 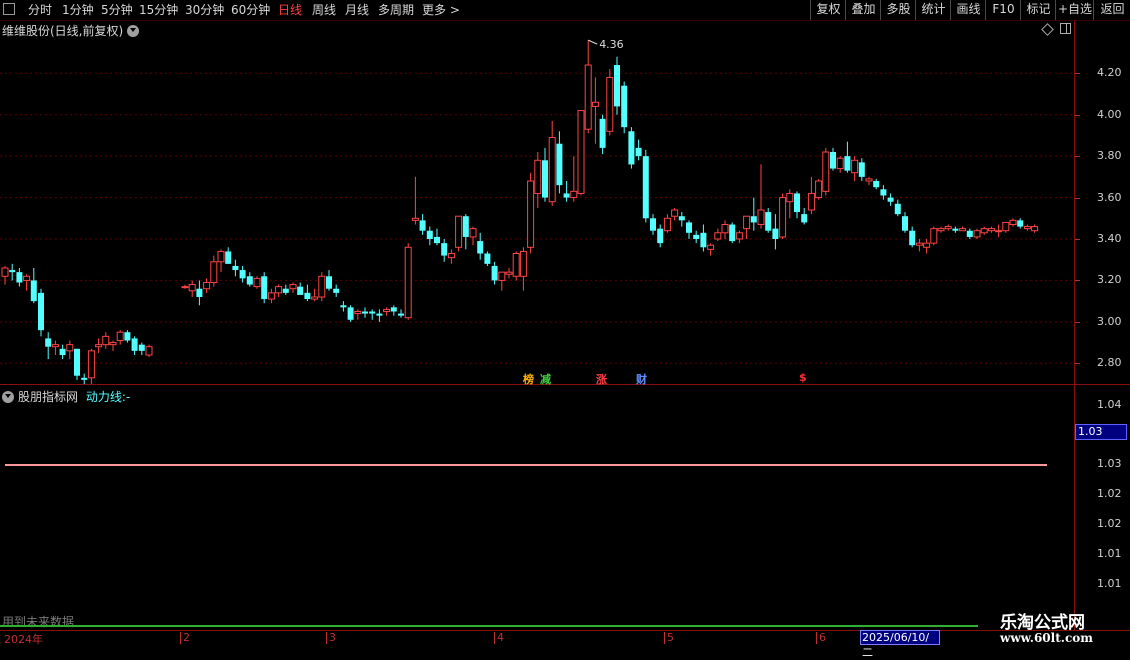 What do you see at coordinates (1046, 638) in the screenshot?
I see `watermark-url: www.60lt.com` at bounding box center [1046, 638].